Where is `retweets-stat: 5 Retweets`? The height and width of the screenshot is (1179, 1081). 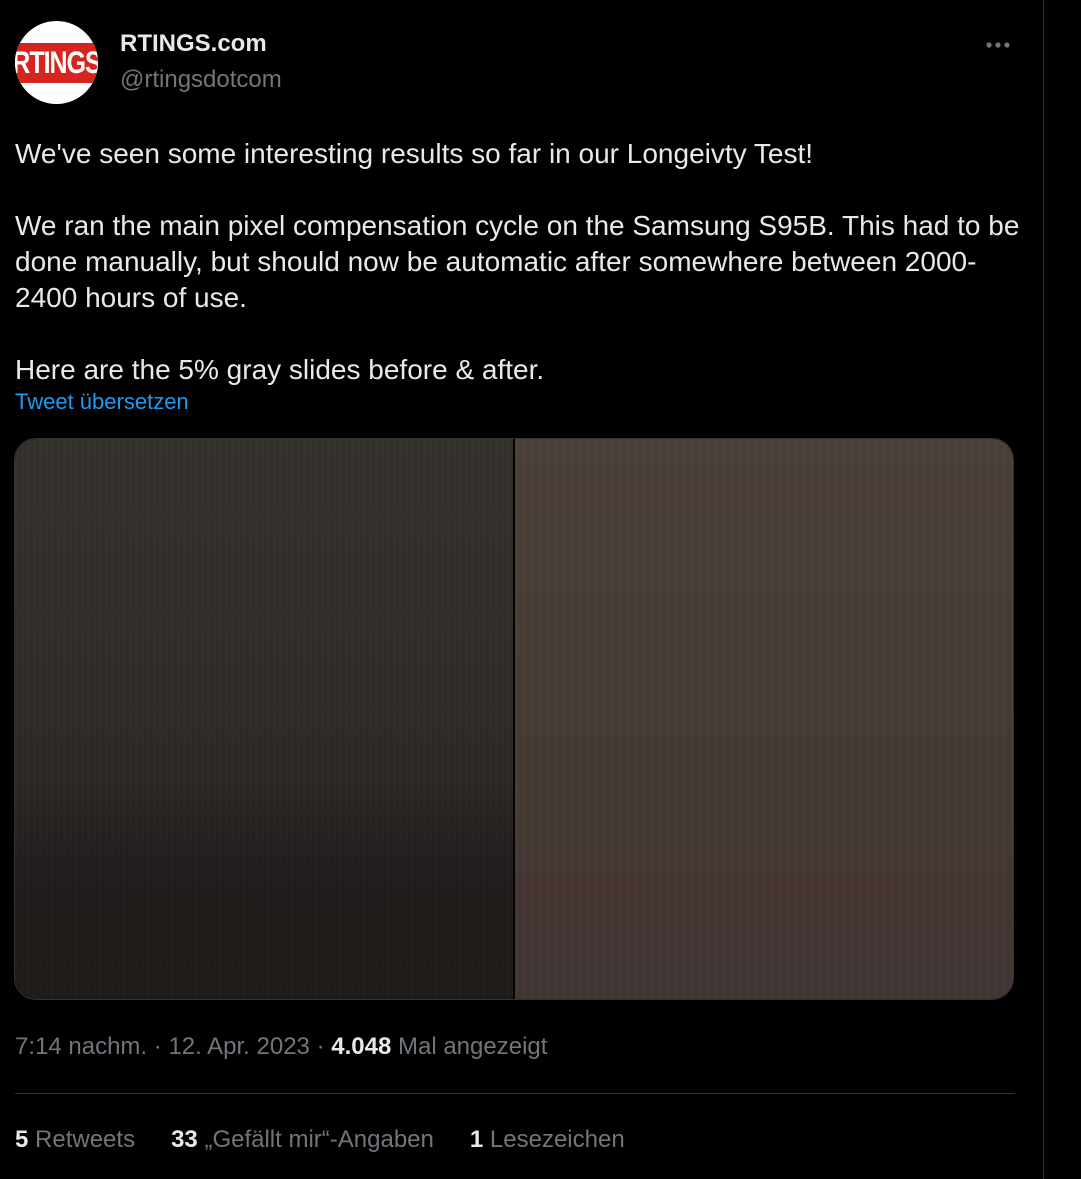 retweets-stat: 5 Retweets is located at coordinates (75, 1140).